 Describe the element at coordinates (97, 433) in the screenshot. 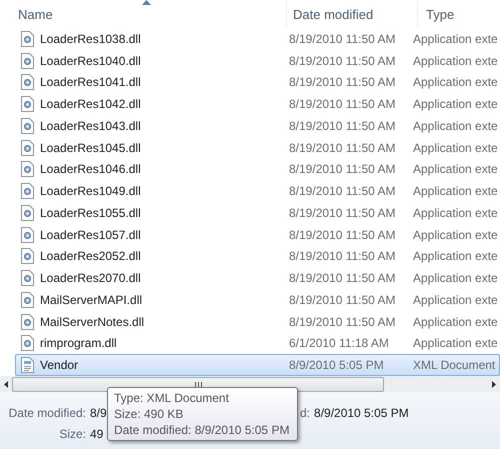

I see `detail-value: 49` at that location.